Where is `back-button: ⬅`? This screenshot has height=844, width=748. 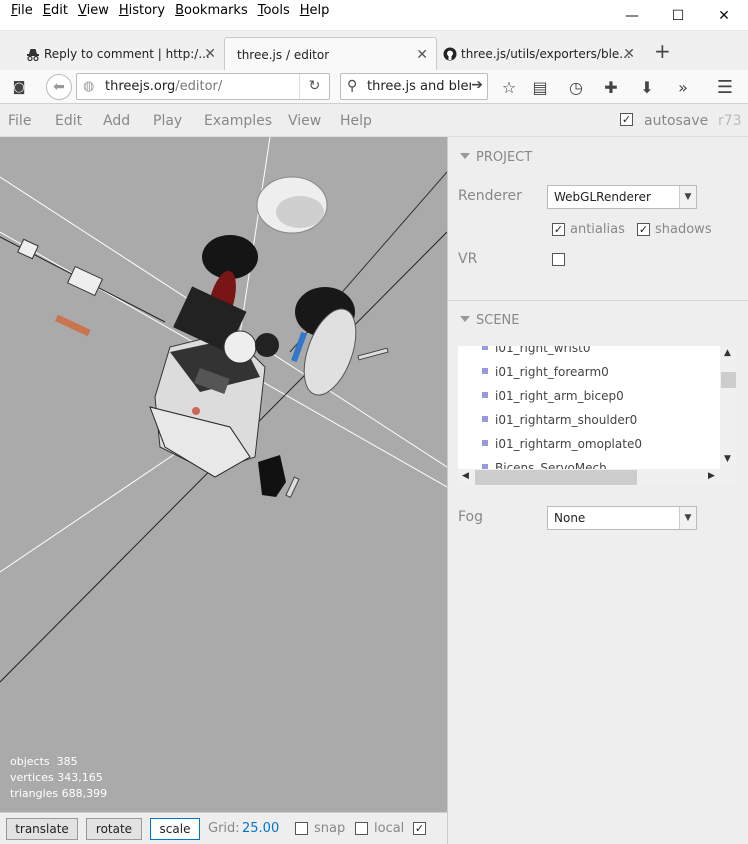 back-button: ⬅ is located at coordinates (59, 87).